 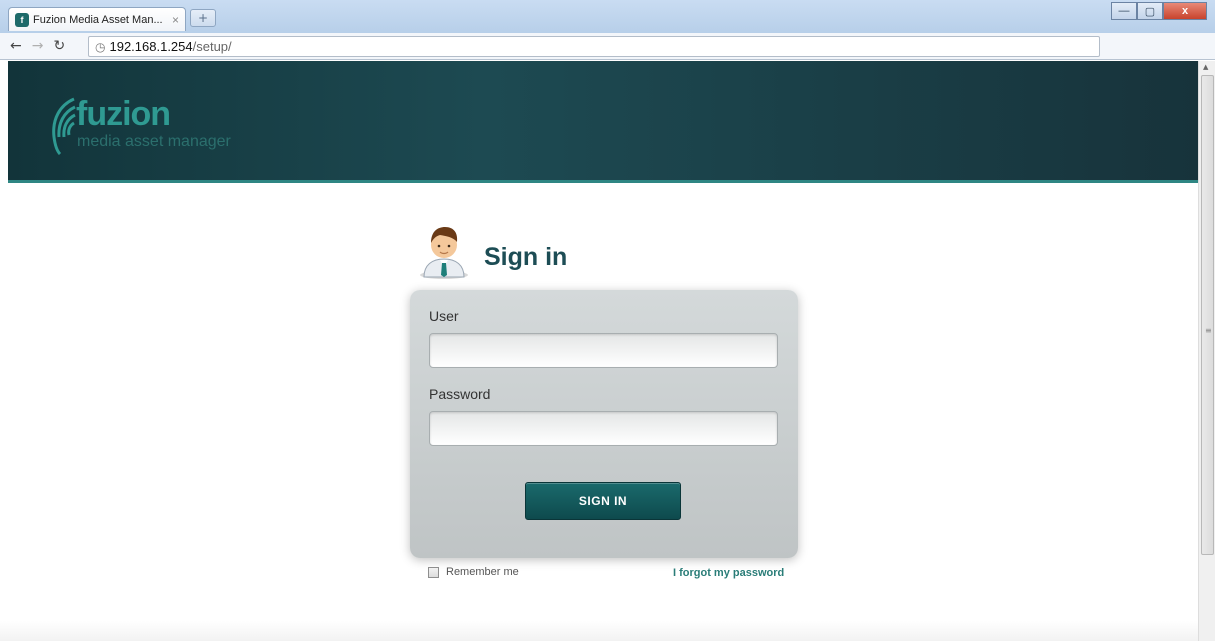 What do you see at coordinates (444, 253) in the screenshot?
I see `user-avatar-icon` at bounding box center [444, 253].